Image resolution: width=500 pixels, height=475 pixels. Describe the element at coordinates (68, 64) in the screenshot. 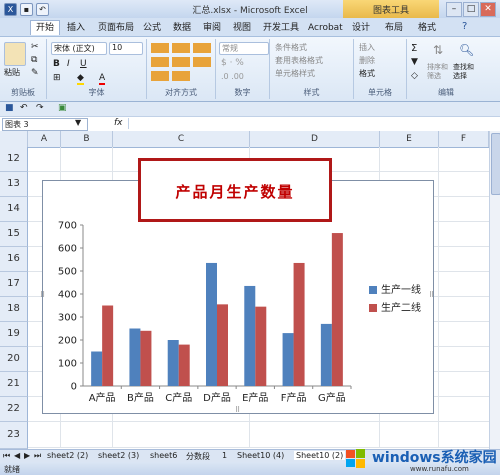

I see `italic-icon: I` at that location.